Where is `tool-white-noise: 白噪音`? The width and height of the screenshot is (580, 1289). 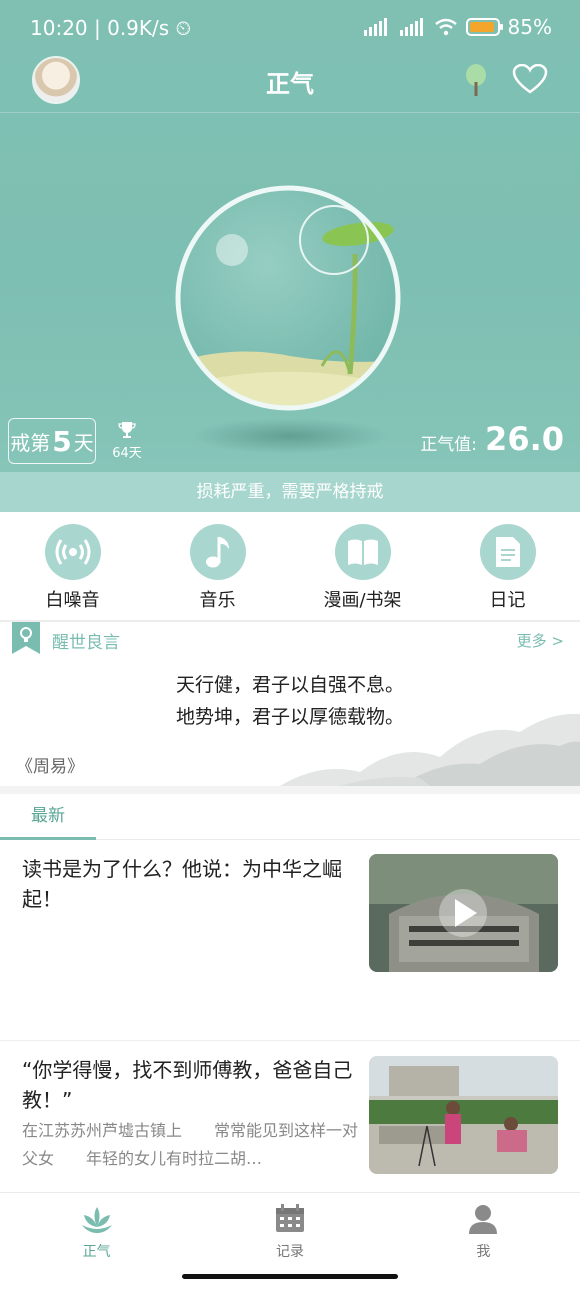
tool-white-noise: 白噪音 is located at coordinates (72, 566).